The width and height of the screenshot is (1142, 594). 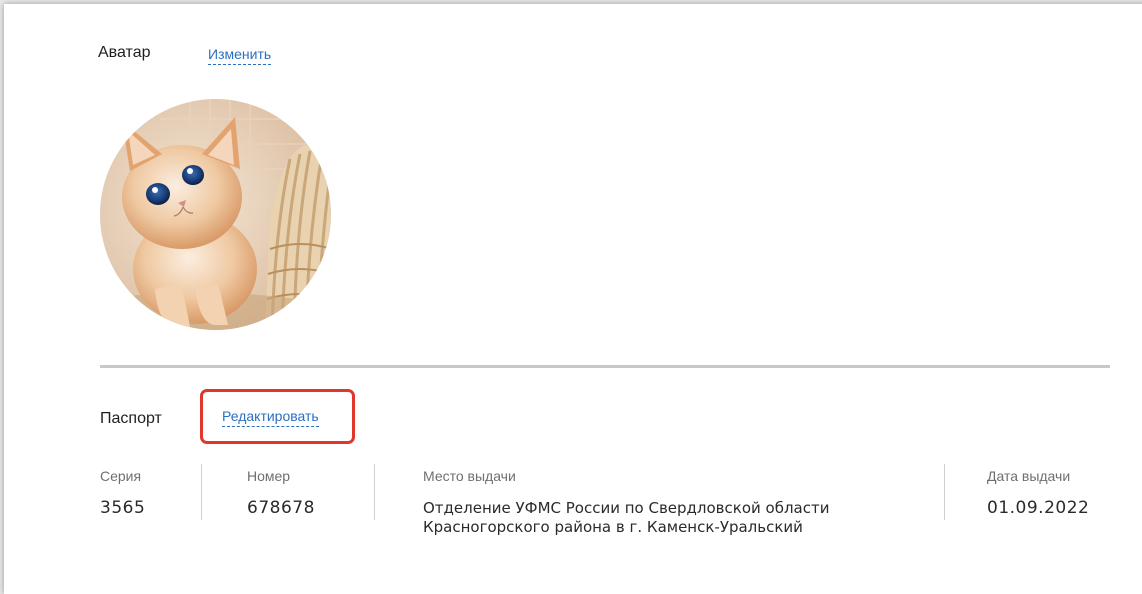 I want to click on kitten-avatar-image, so click(x=215, y=214).